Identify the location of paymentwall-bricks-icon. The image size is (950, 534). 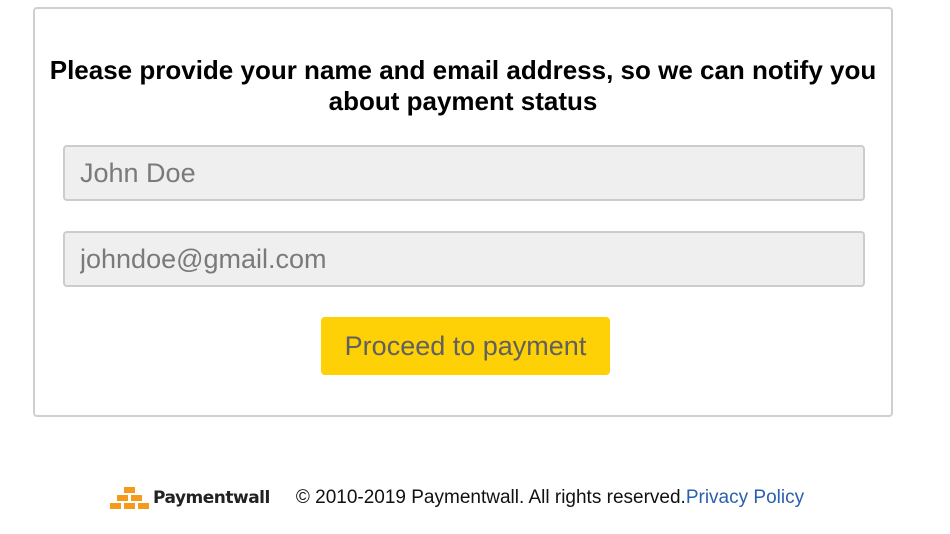
(129, 498).